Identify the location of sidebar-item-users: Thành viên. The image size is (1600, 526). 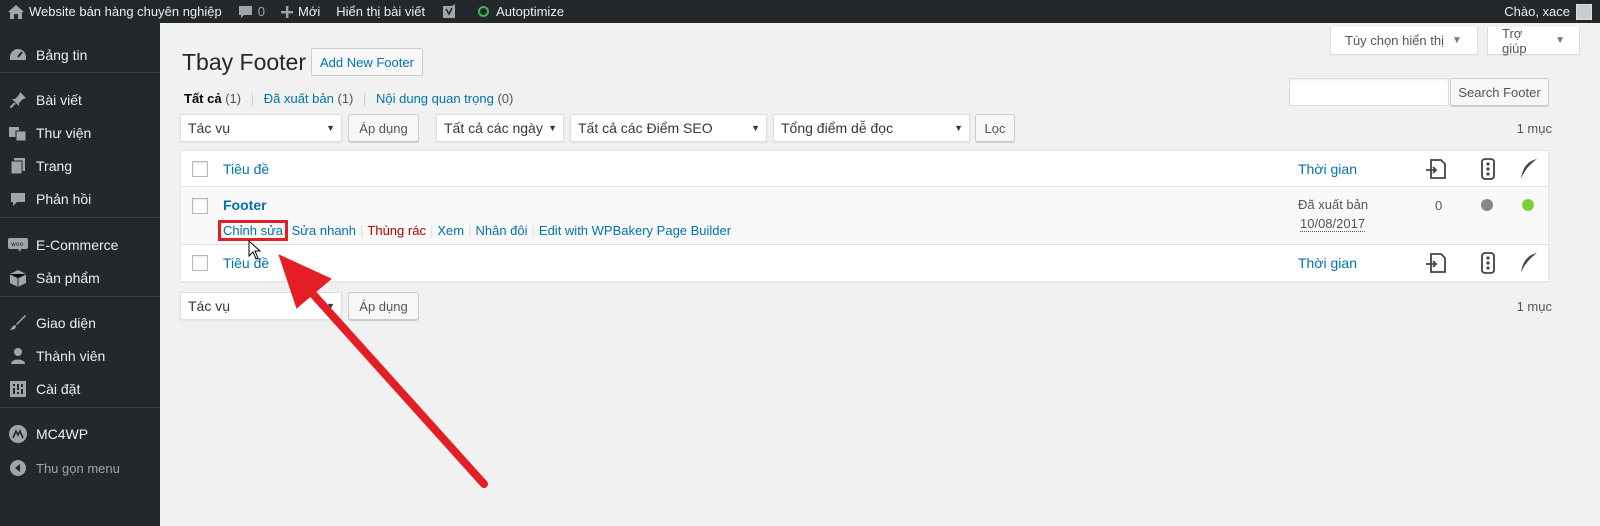
(80, 356).